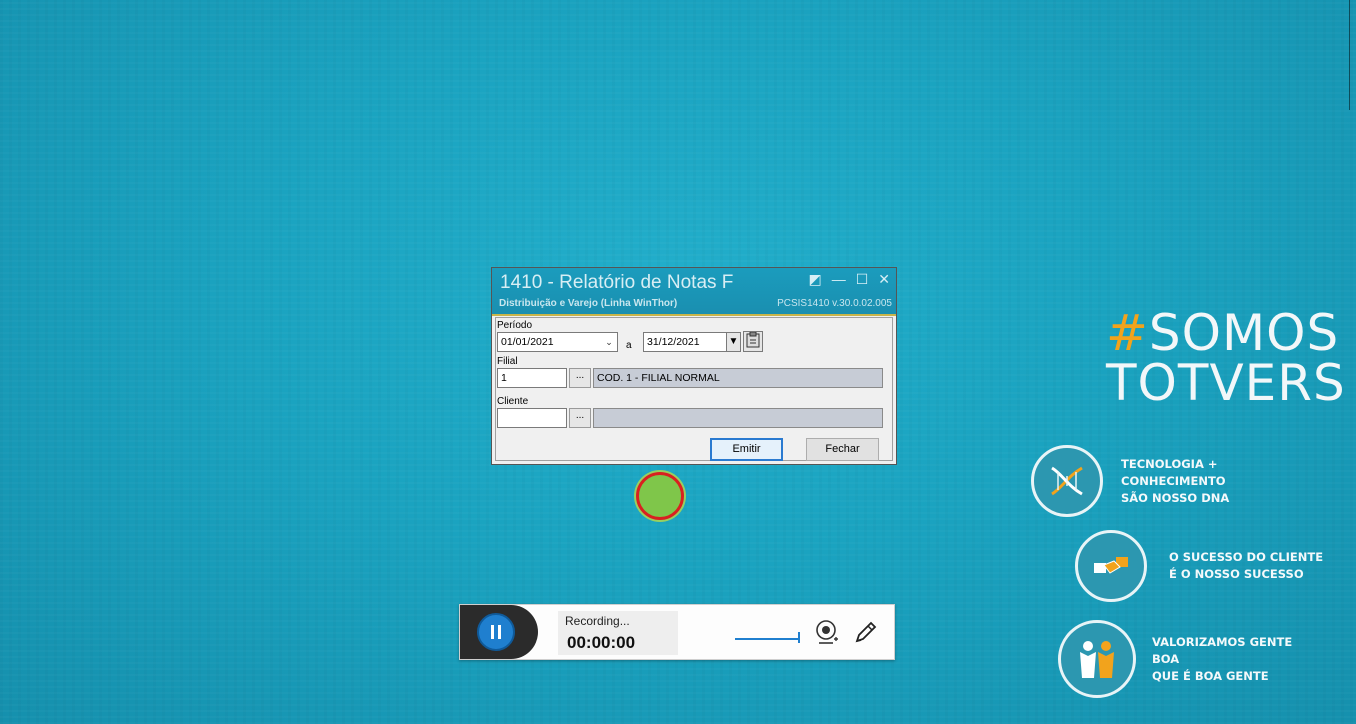 Image resolution: width=1356 pixels, height=724 pixels. I want to click on recording-timer: 00:00:00, so click(601, 642).